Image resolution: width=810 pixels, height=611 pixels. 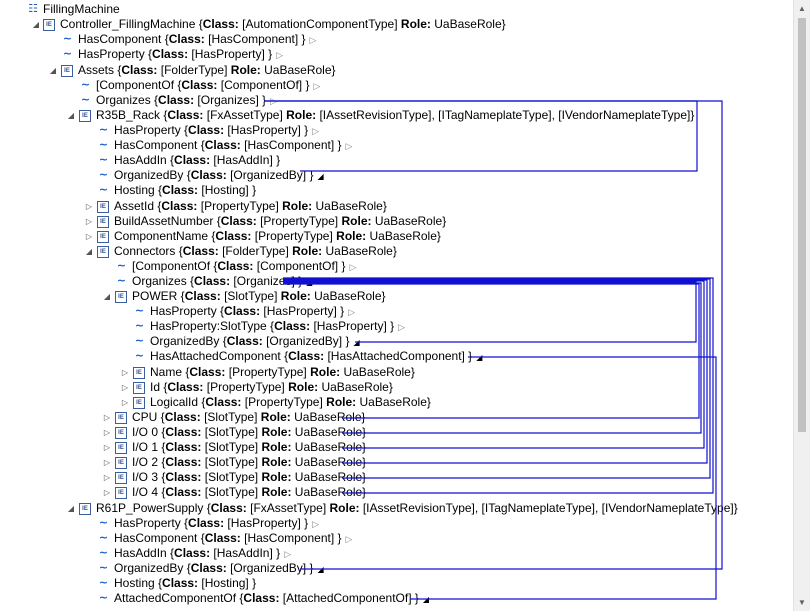 What do you see at coordinates (802, 602) in the screenshot?
I see `scroll-down-icon: ▼` at bounding box center [802, 602].